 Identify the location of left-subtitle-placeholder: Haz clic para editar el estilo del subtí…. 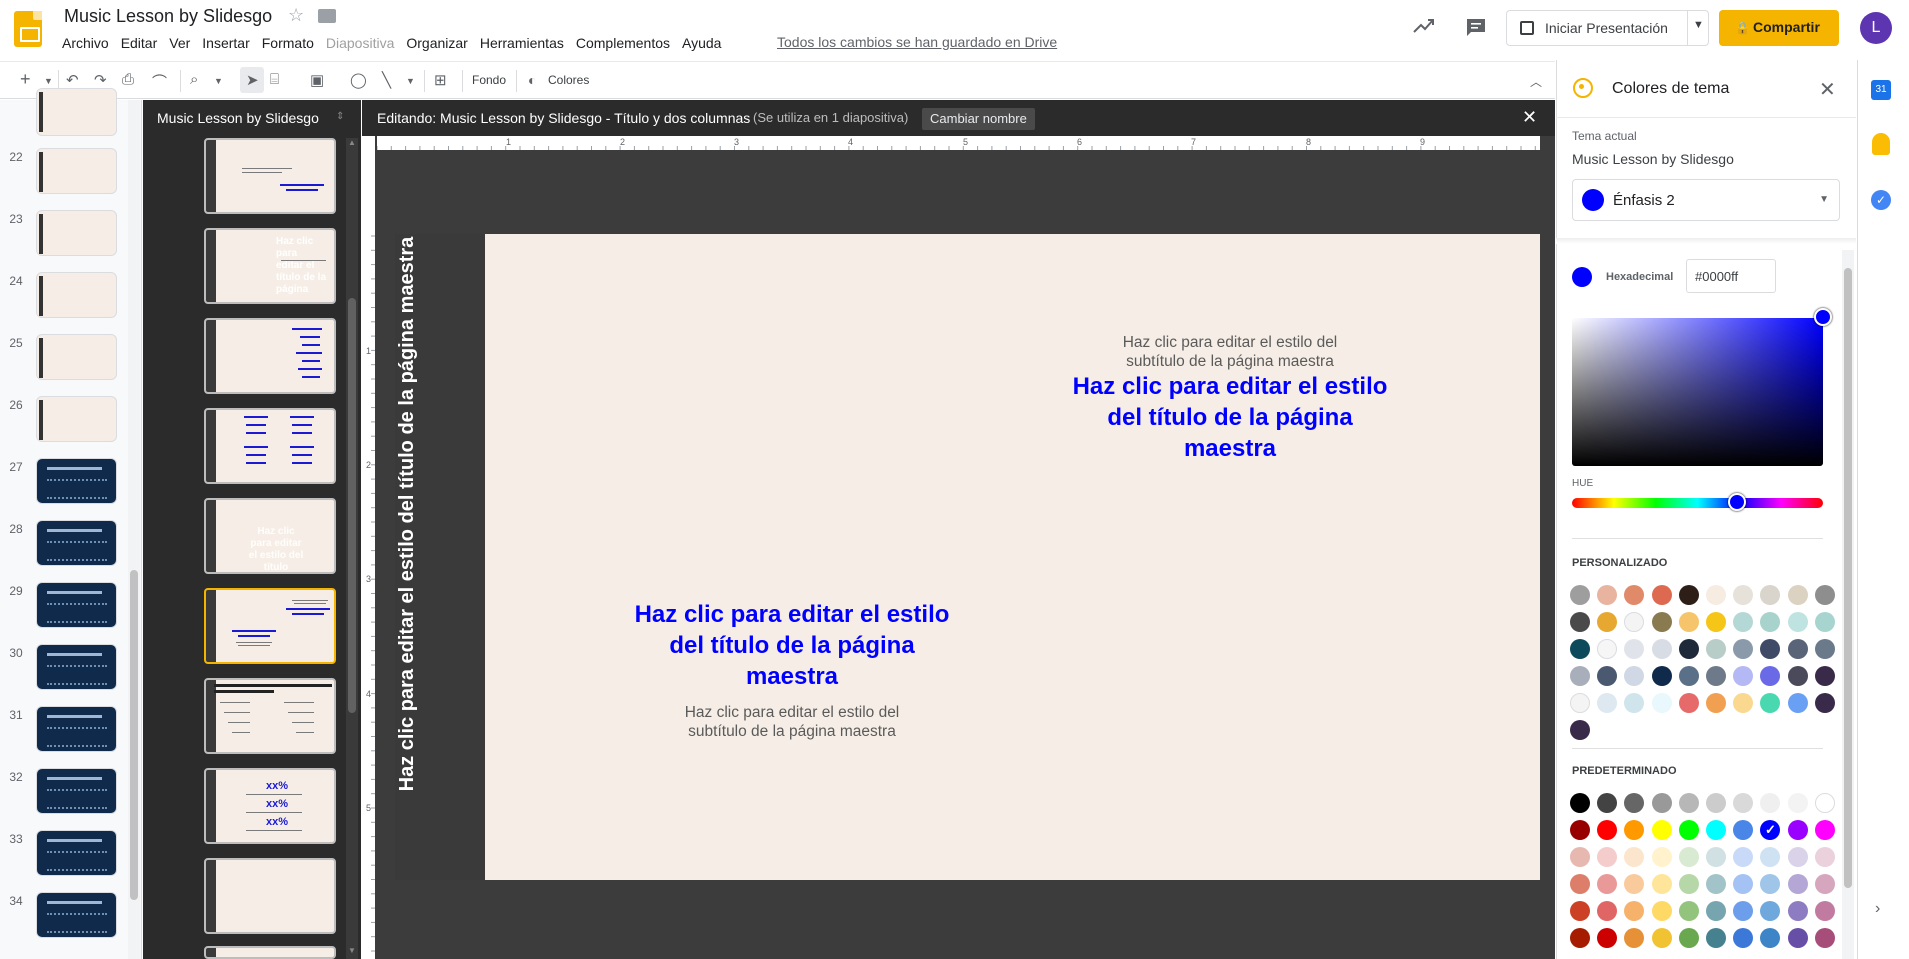
(792, 722).